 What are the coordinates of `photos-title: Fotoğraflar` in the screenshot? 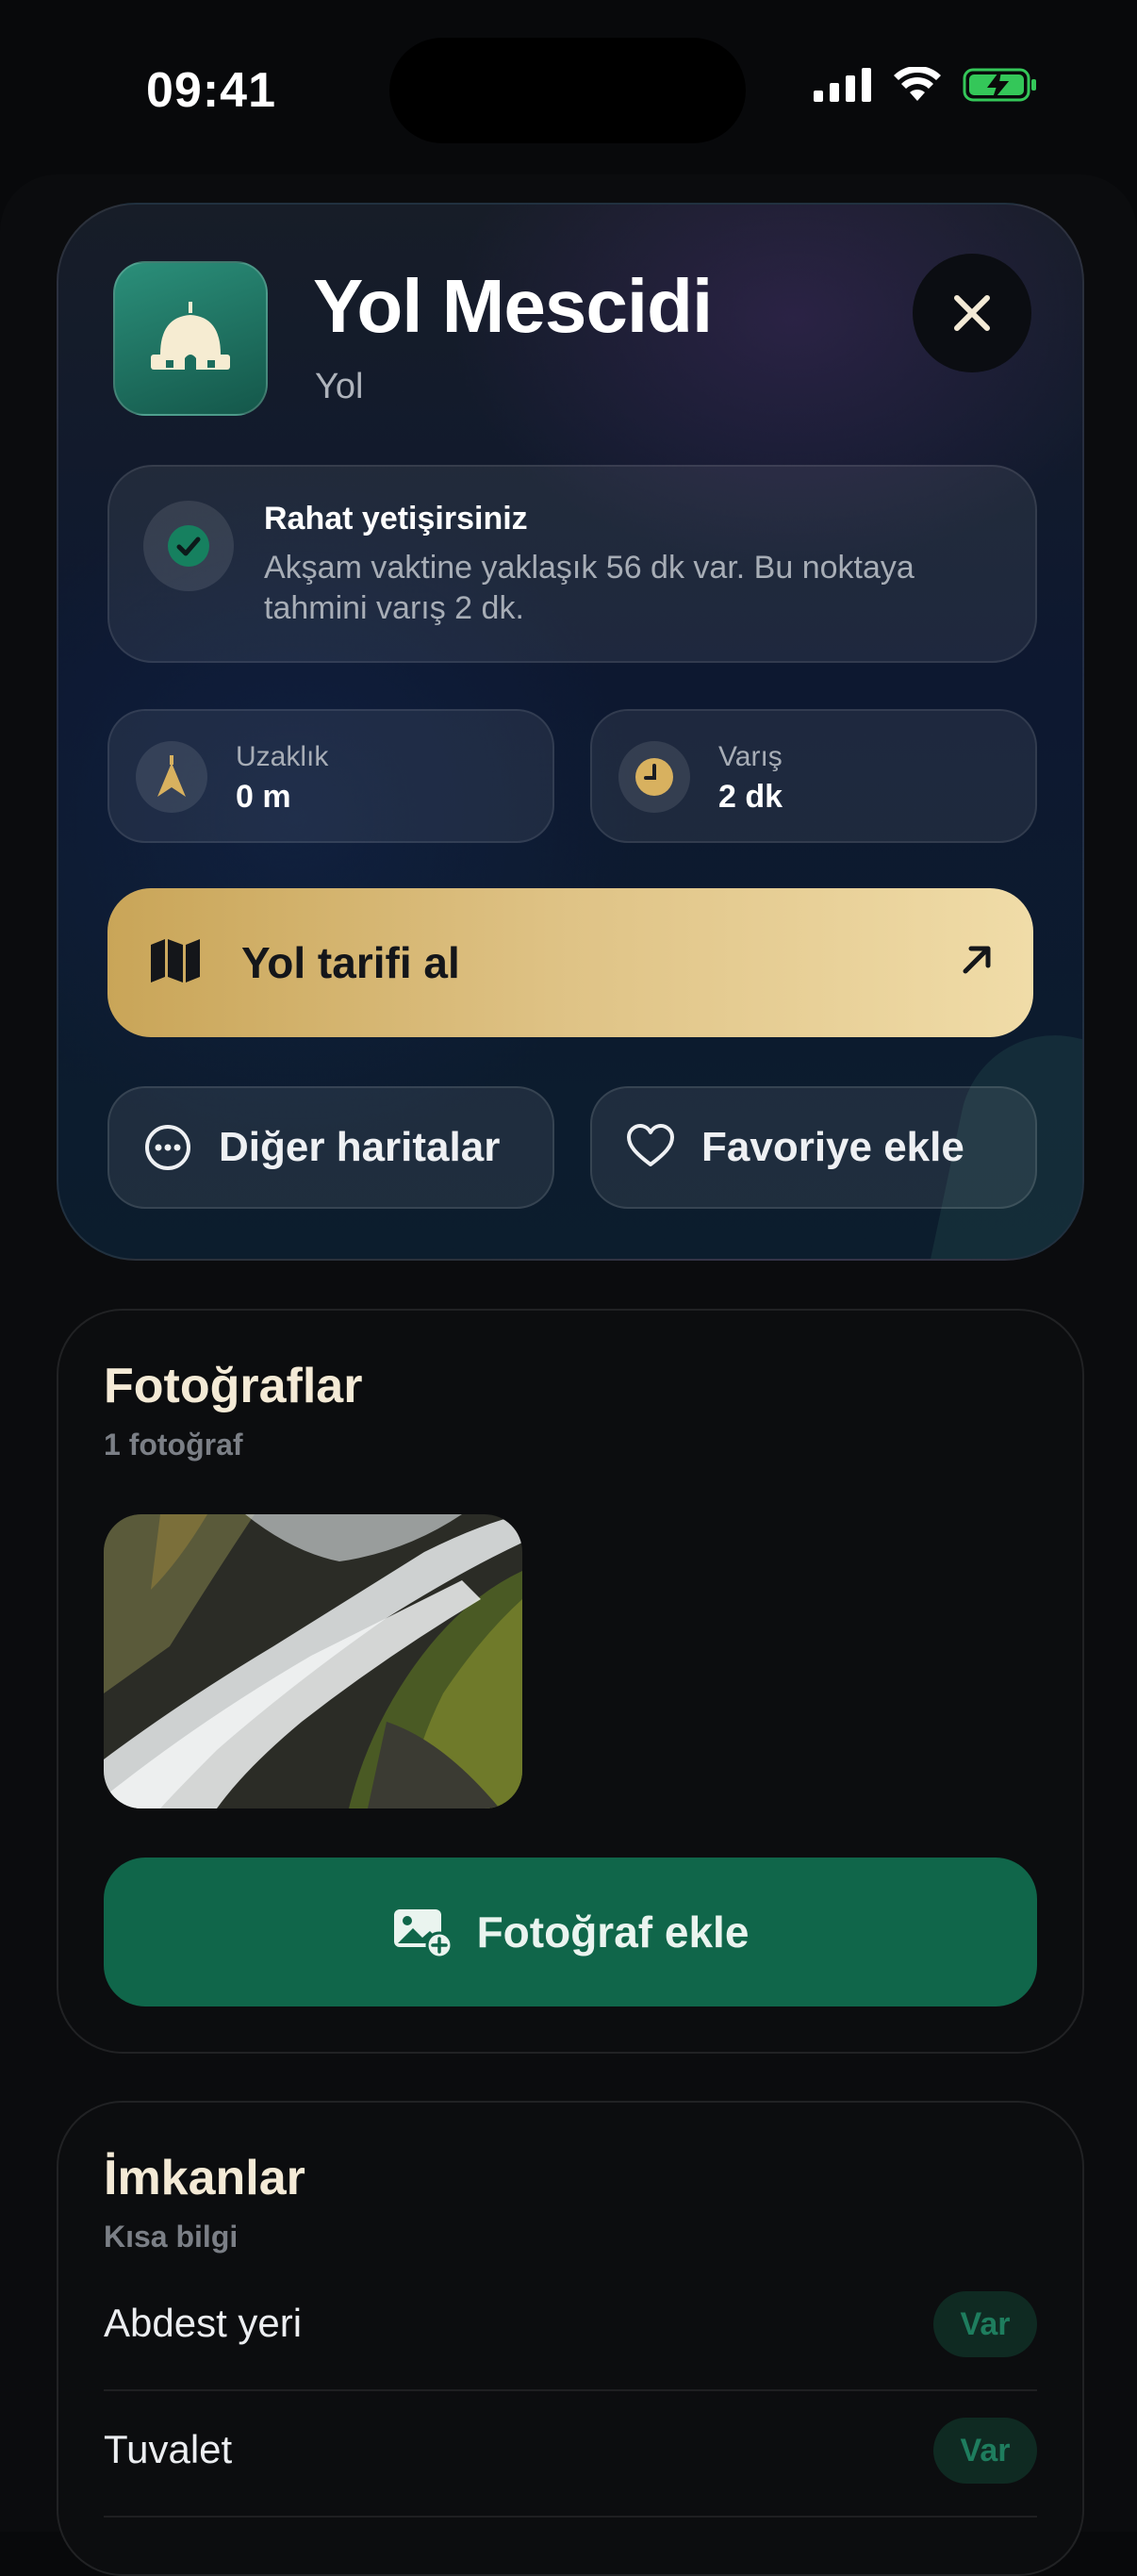 It's located at (234, 1386).